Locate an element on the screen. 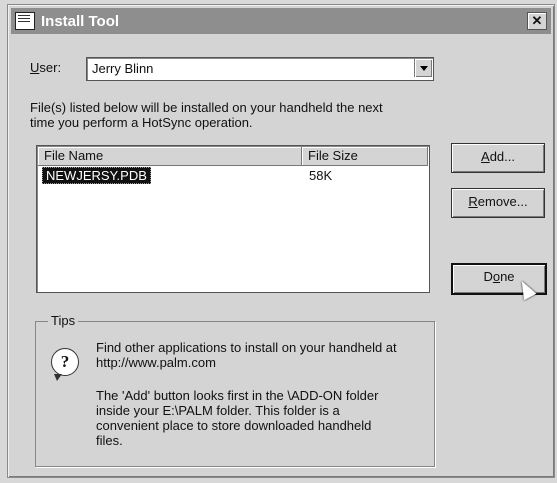 Image resolution: width=557 pixels, height=483 pixels. file-list-header: File Name File Size is located at coordinates (233, 156).